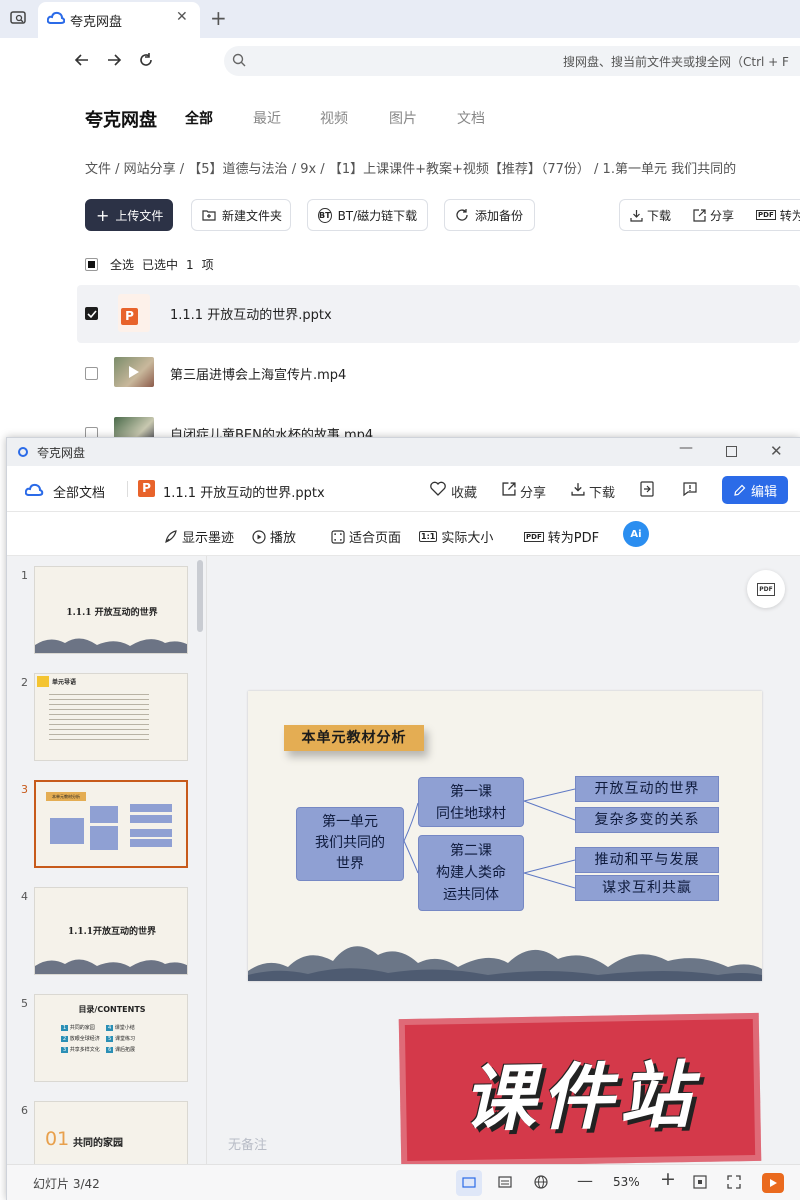 This screenshot has height=1200, width=800. What do you see at coordinates (647, 489) in the screenshot?
I see `open-external-icon` at bounding box center [647, 489].